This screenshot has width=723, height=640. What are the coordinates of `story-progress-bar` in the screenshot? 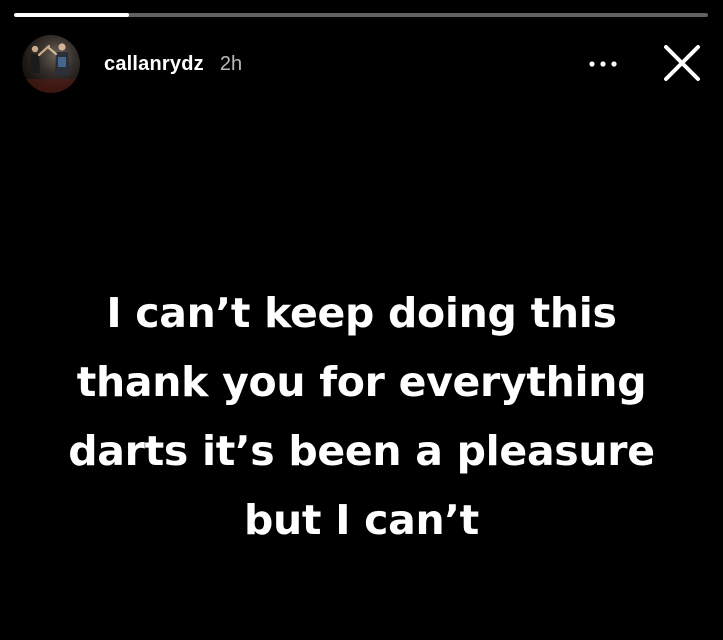 It's located at (361, 15).